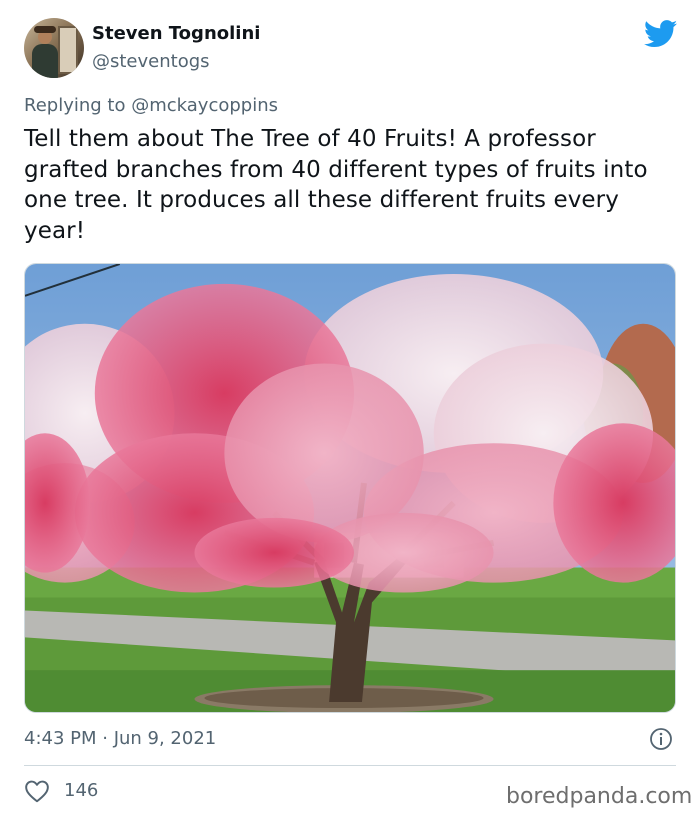 The image size is (700, 818). I want to click on avatar-person-hat, so click(45, 29).